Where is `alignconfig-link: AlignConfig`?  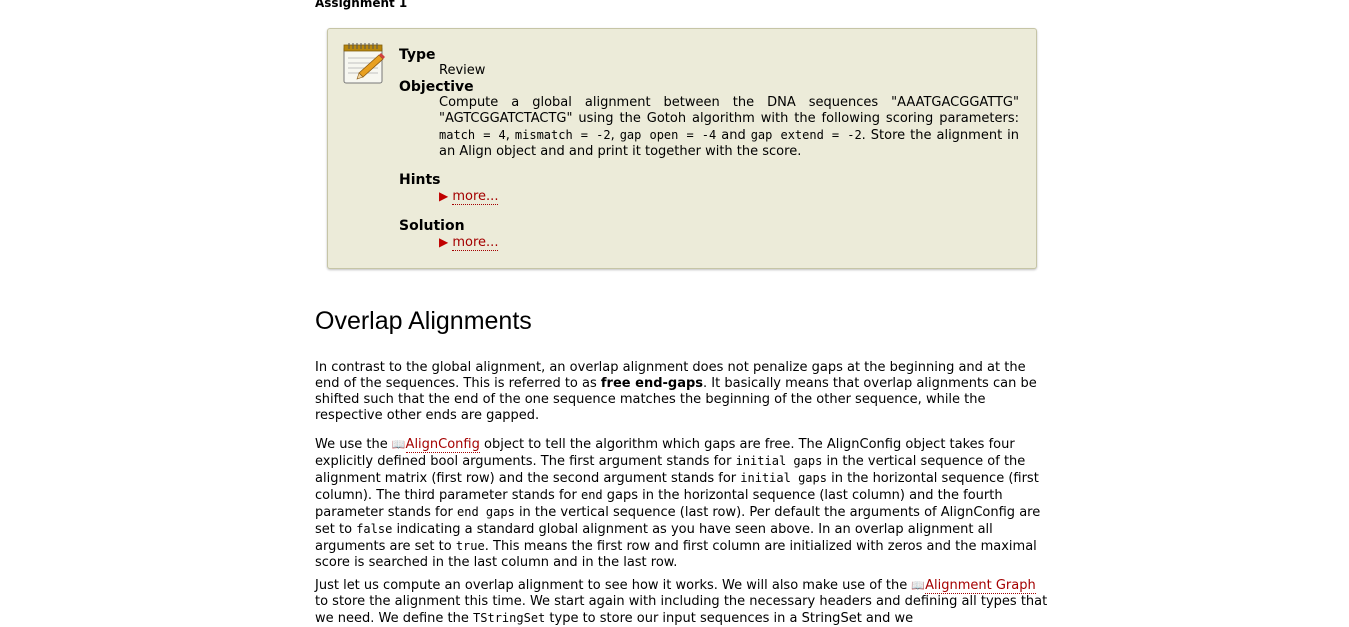 alignconfig-link: AlignConfig is located at coordinates (442, 445).